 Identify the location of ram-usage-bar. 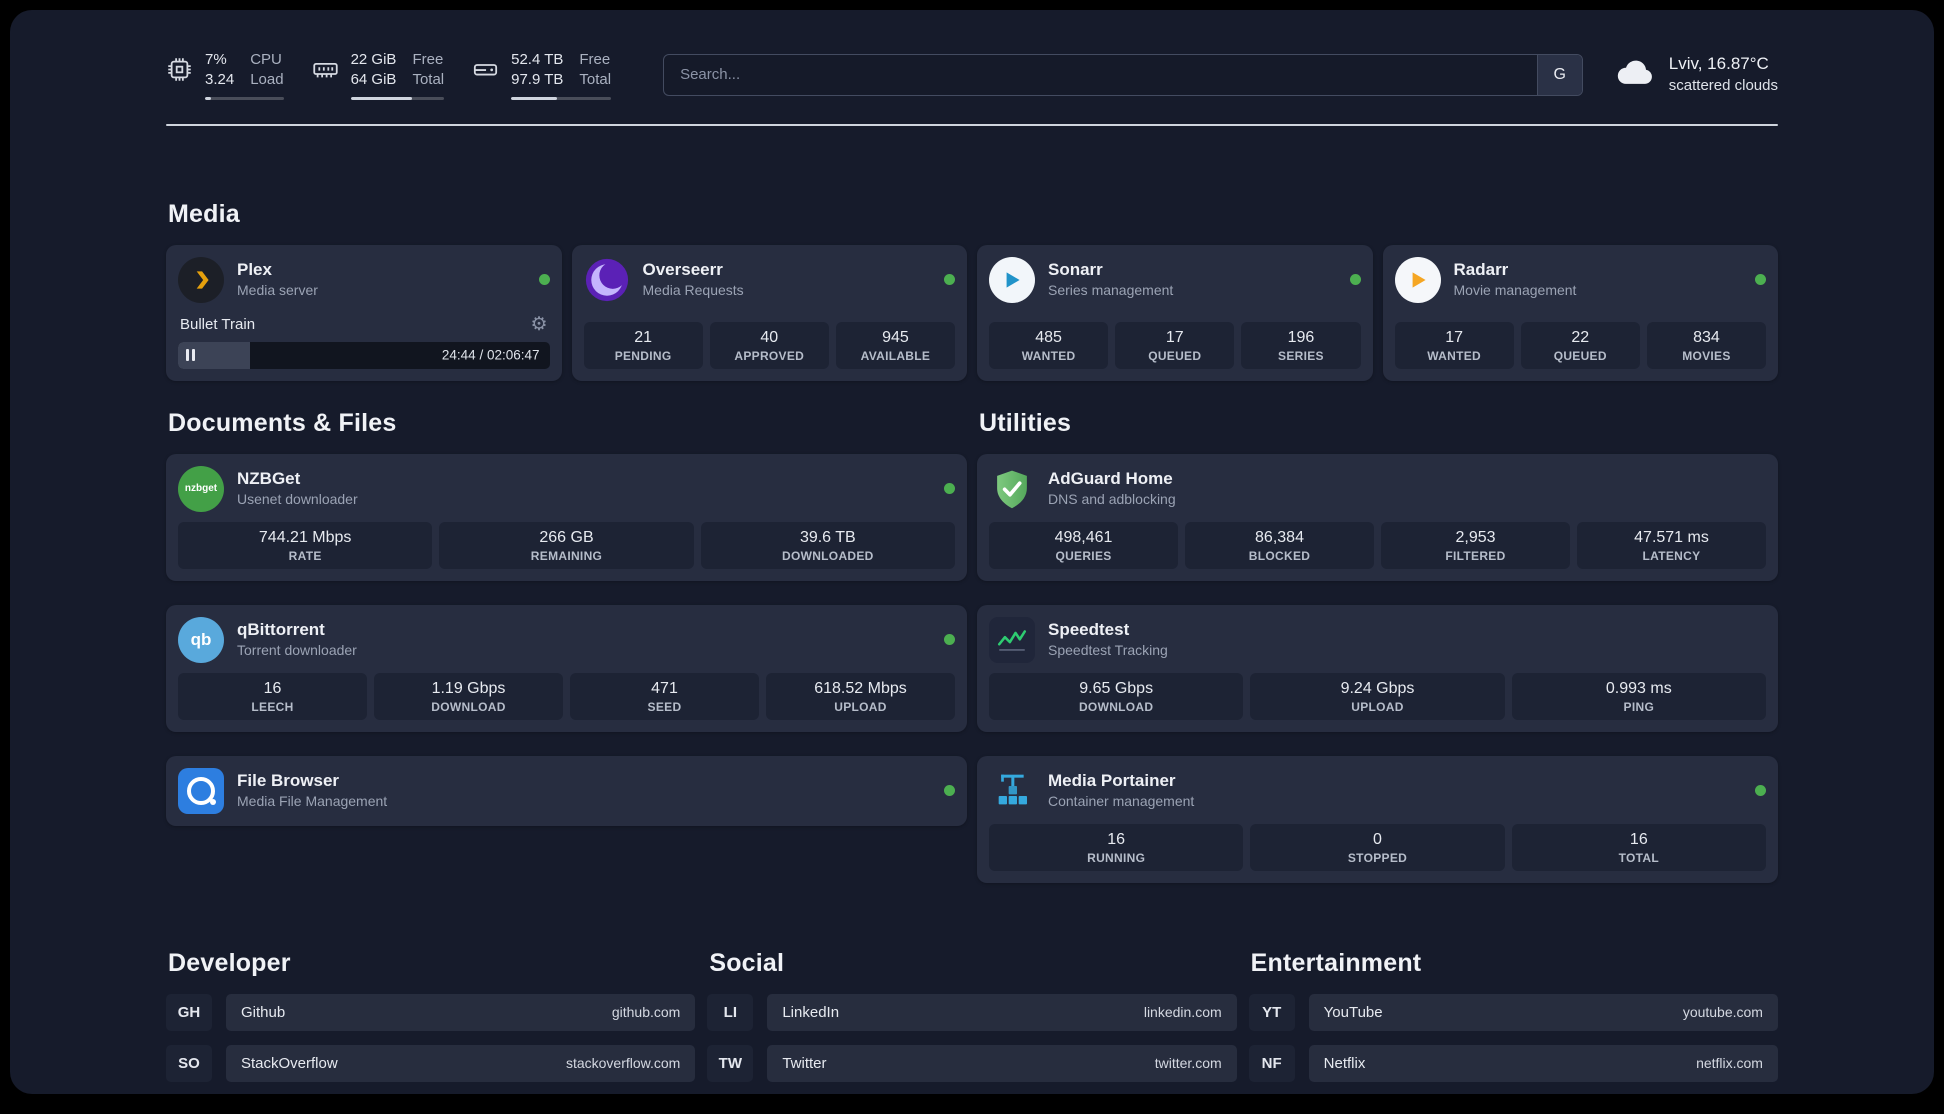
(397, 98).